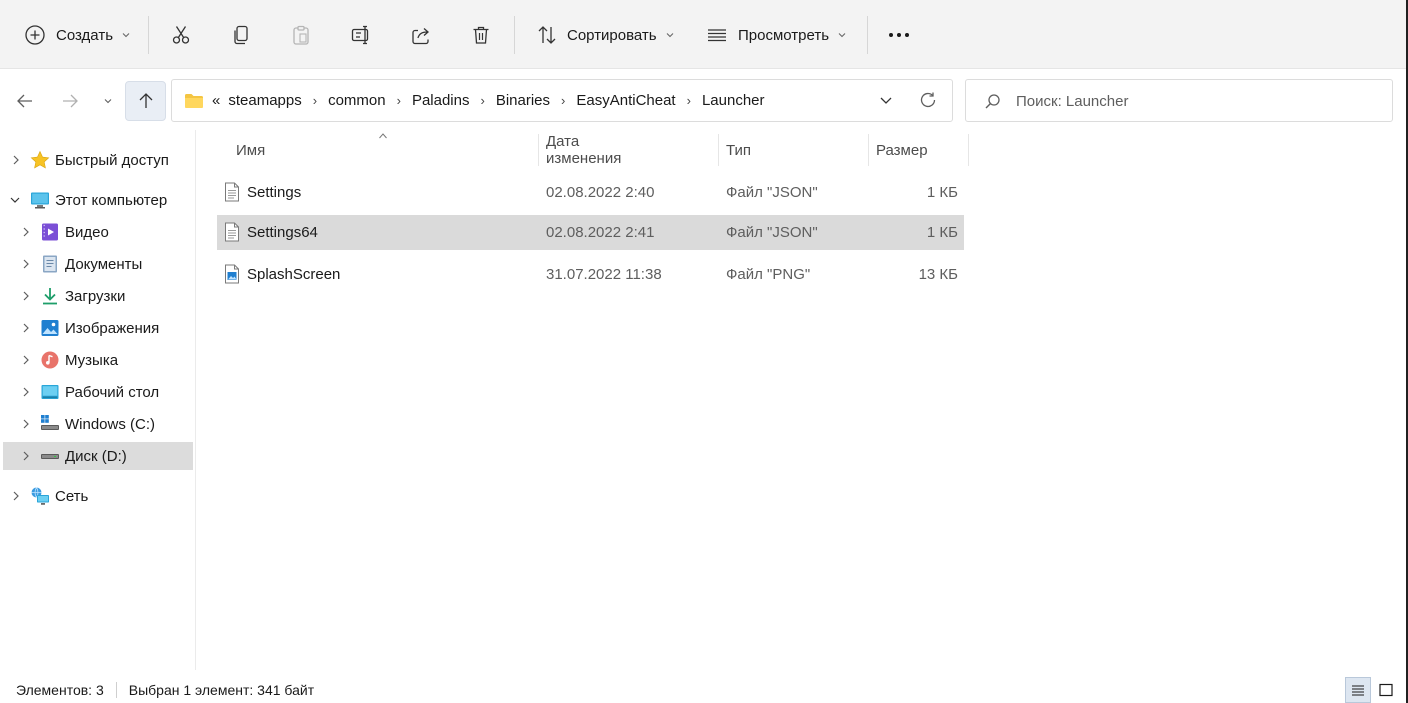  What do you see at coordinates (604, 274) in the screenshot?
I see `file-date: 31.07.2022 11:38` at bounding box center [604, 274].